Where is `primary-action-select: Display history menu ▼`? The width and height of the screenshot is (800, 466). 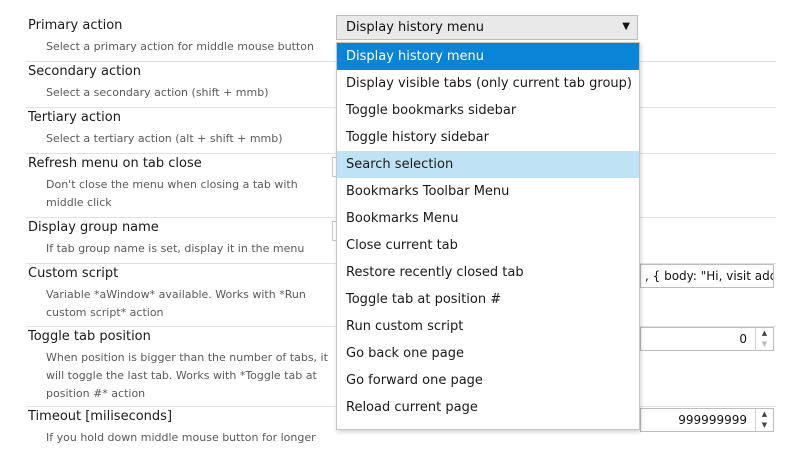
primary-action-select: Display history menu ▼ is located at coordinates (487, 27).